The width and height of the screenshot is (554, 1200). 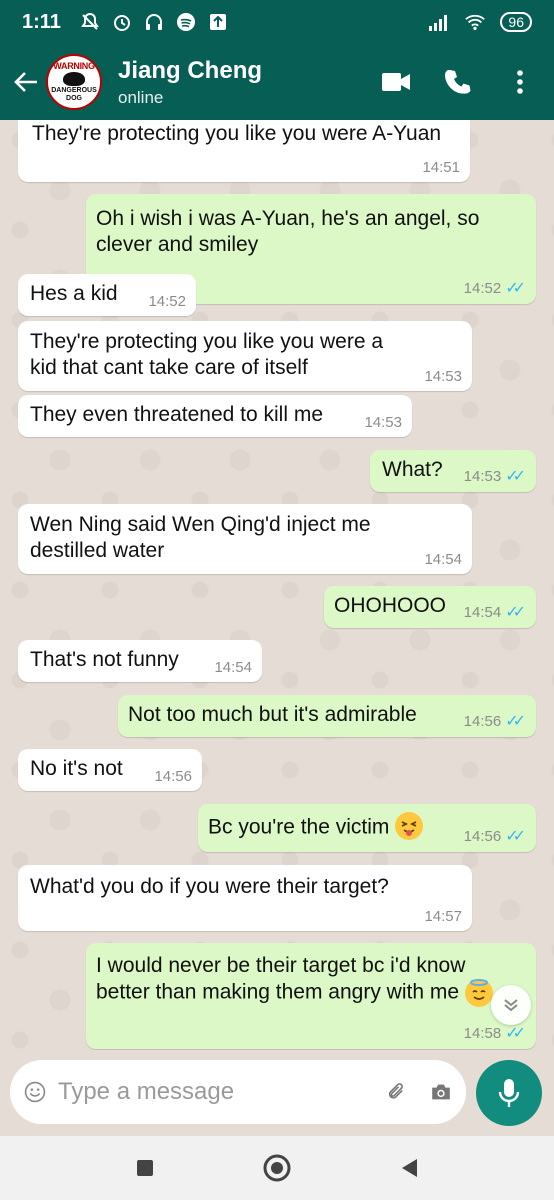 What do you see at coordinates (299, 827) in the screenshot?
I see `message-body: Bc you're the victim` at bounding box center [299, 827].